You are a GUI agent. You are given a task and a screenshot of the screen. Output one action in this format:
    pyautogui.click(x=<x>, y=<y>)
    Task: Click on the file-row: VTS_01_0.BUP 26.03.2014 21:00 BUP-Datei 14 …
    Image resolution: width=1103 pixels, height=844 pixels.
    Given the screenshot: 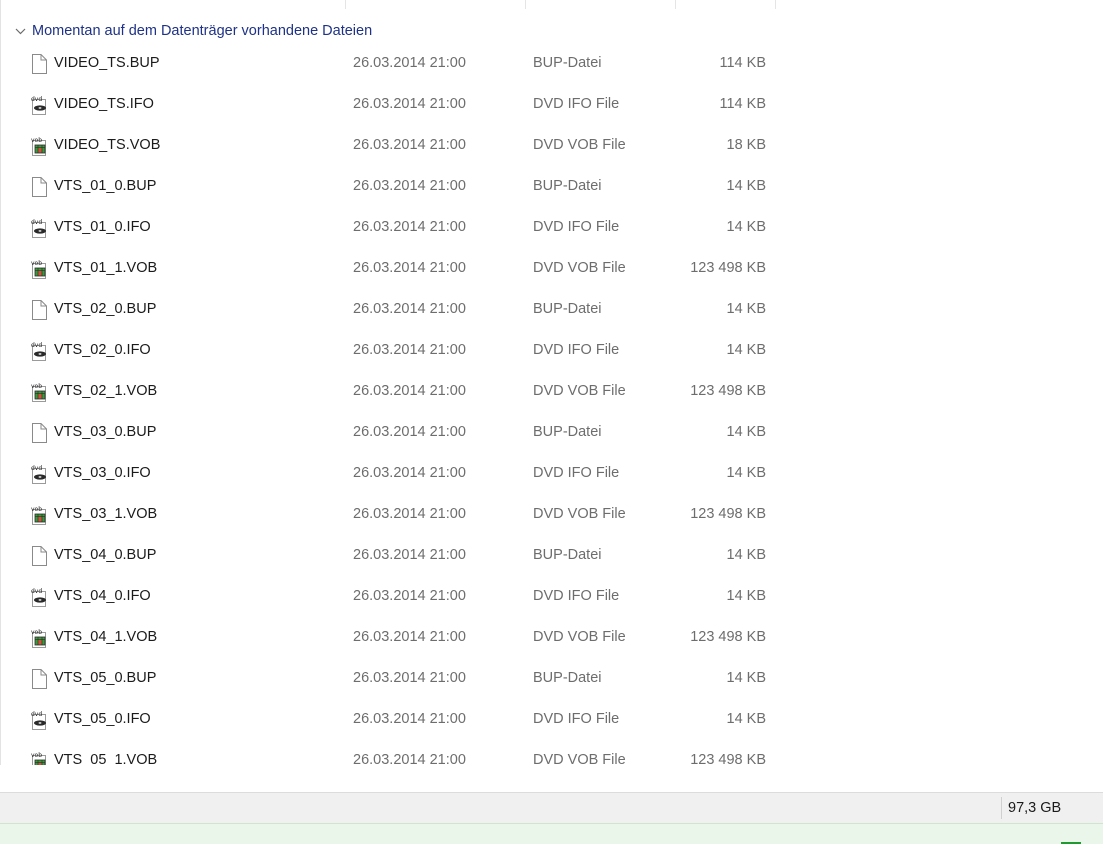 What is the action you would take?
    pyautogui.click(x=400, y=187)
    